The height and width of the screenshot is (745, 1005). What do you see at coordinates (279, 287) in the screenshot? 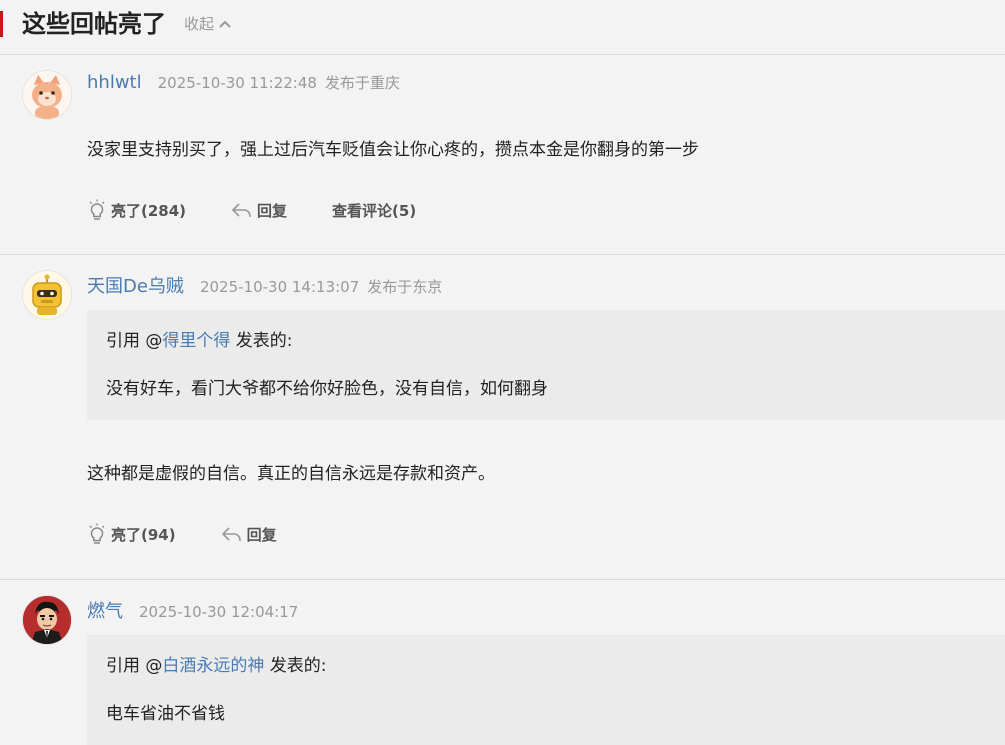
I see `post-time: 2025-10-30 14:13:07` at bounding box center [279, 287].